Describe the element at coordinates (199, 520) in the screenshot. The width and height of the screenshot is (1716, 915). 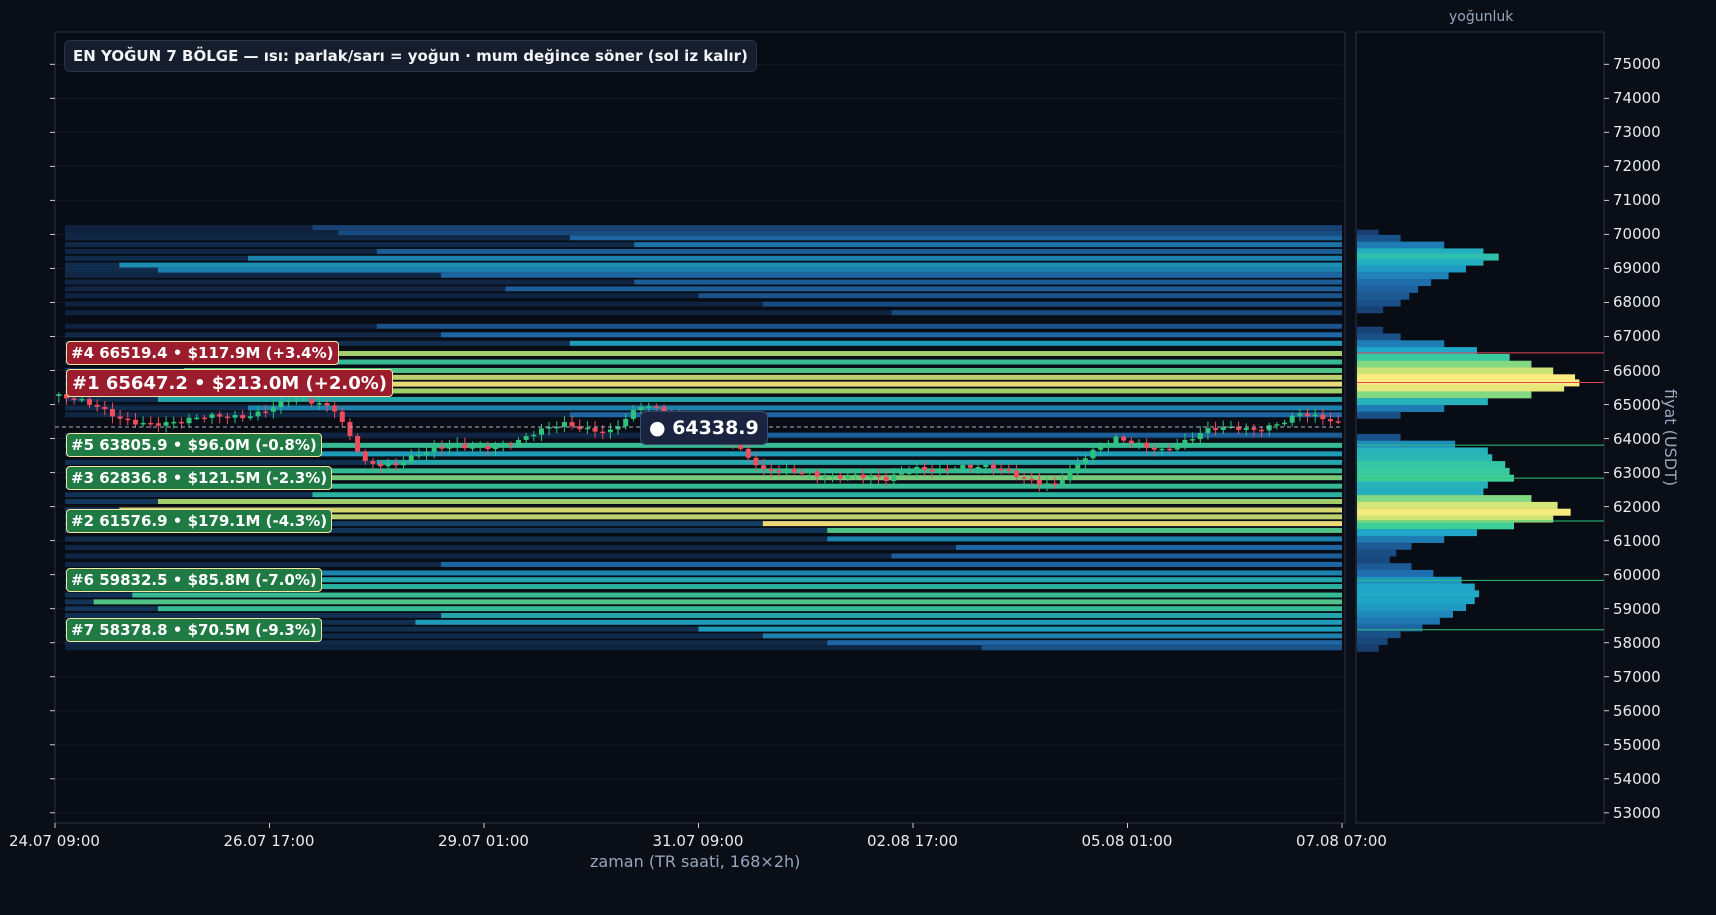
I see `zone-label-2: #2 61576.9 • $179.1M (-4.3%)` at that location.